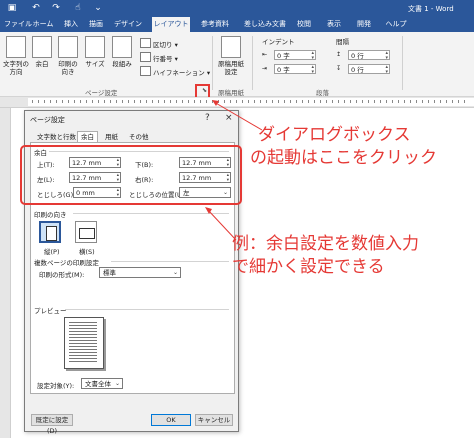 This screenshot has height=438, width=474. What do you see at coordinates (334, 135) in the screenshot?
I see `annotation-launcher-line1: ダイアログボックス` at bounding box center [334, 135].